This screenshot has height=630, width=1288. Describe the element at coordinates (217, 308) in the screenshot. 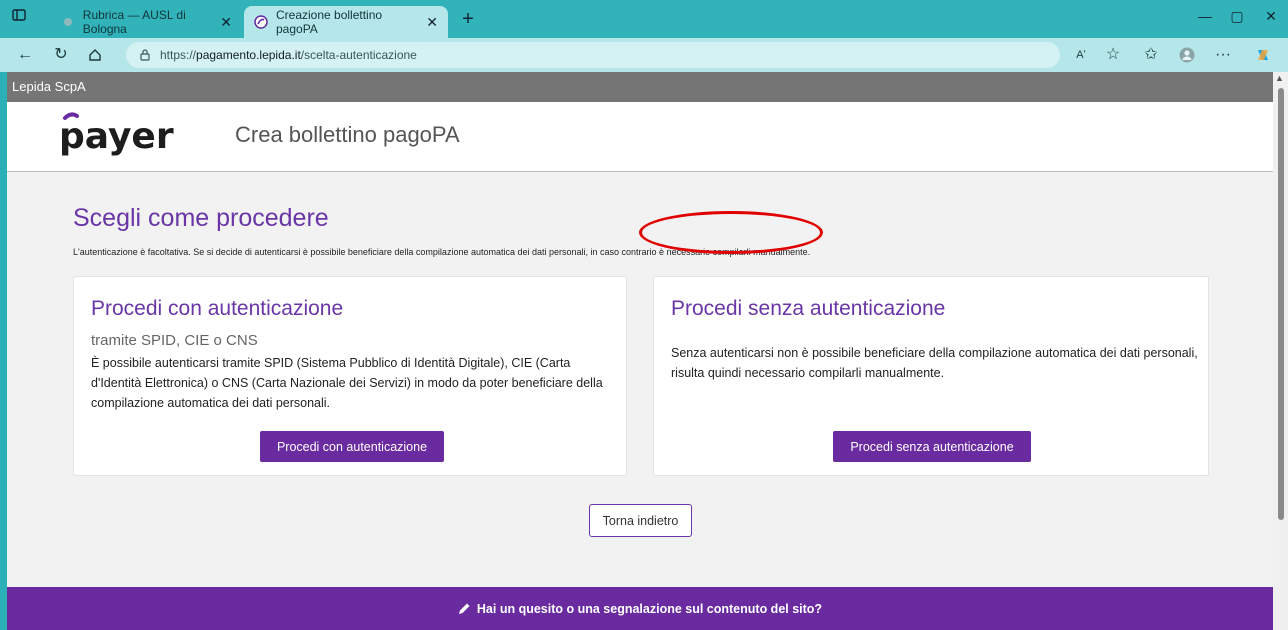

I see `auth-card-title: Procedi con autenticazione` at that location.